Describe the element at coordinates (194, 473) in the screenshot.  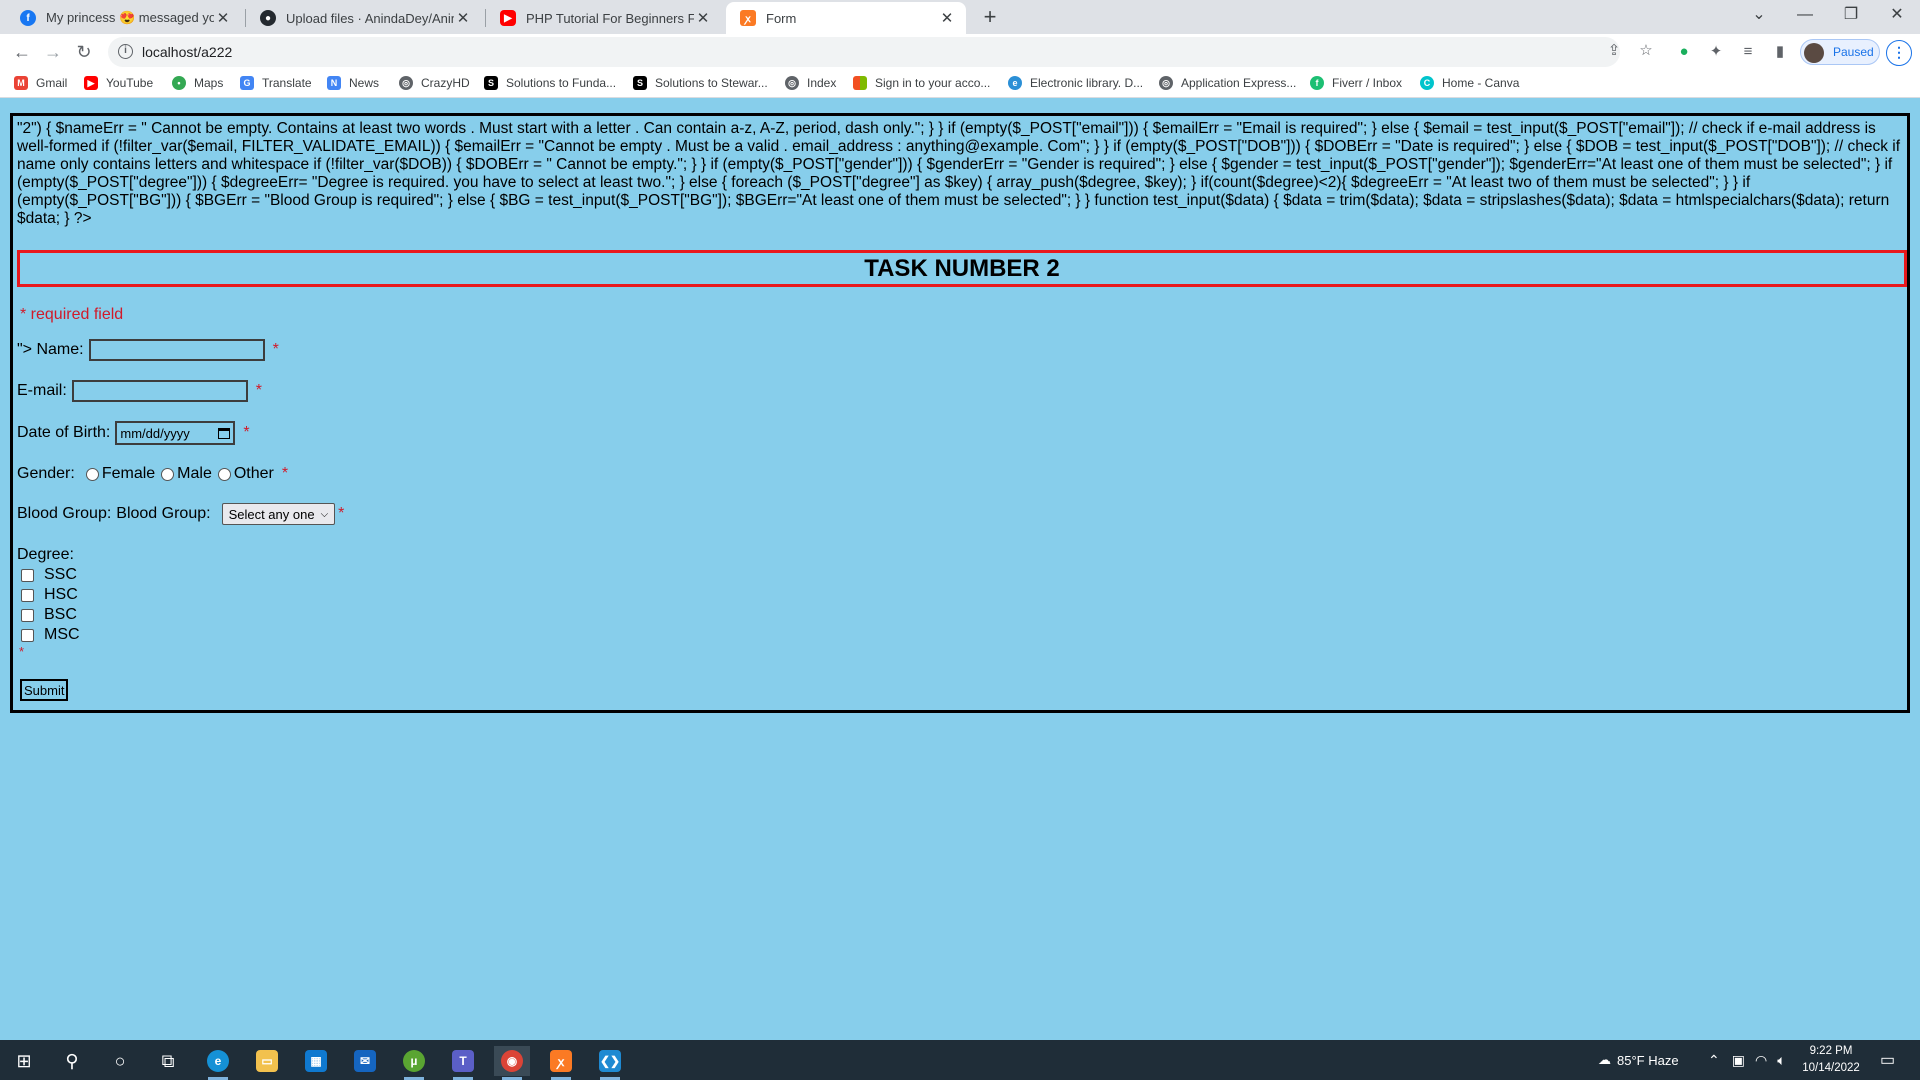
I see `gender-male-label: Male` at that location.